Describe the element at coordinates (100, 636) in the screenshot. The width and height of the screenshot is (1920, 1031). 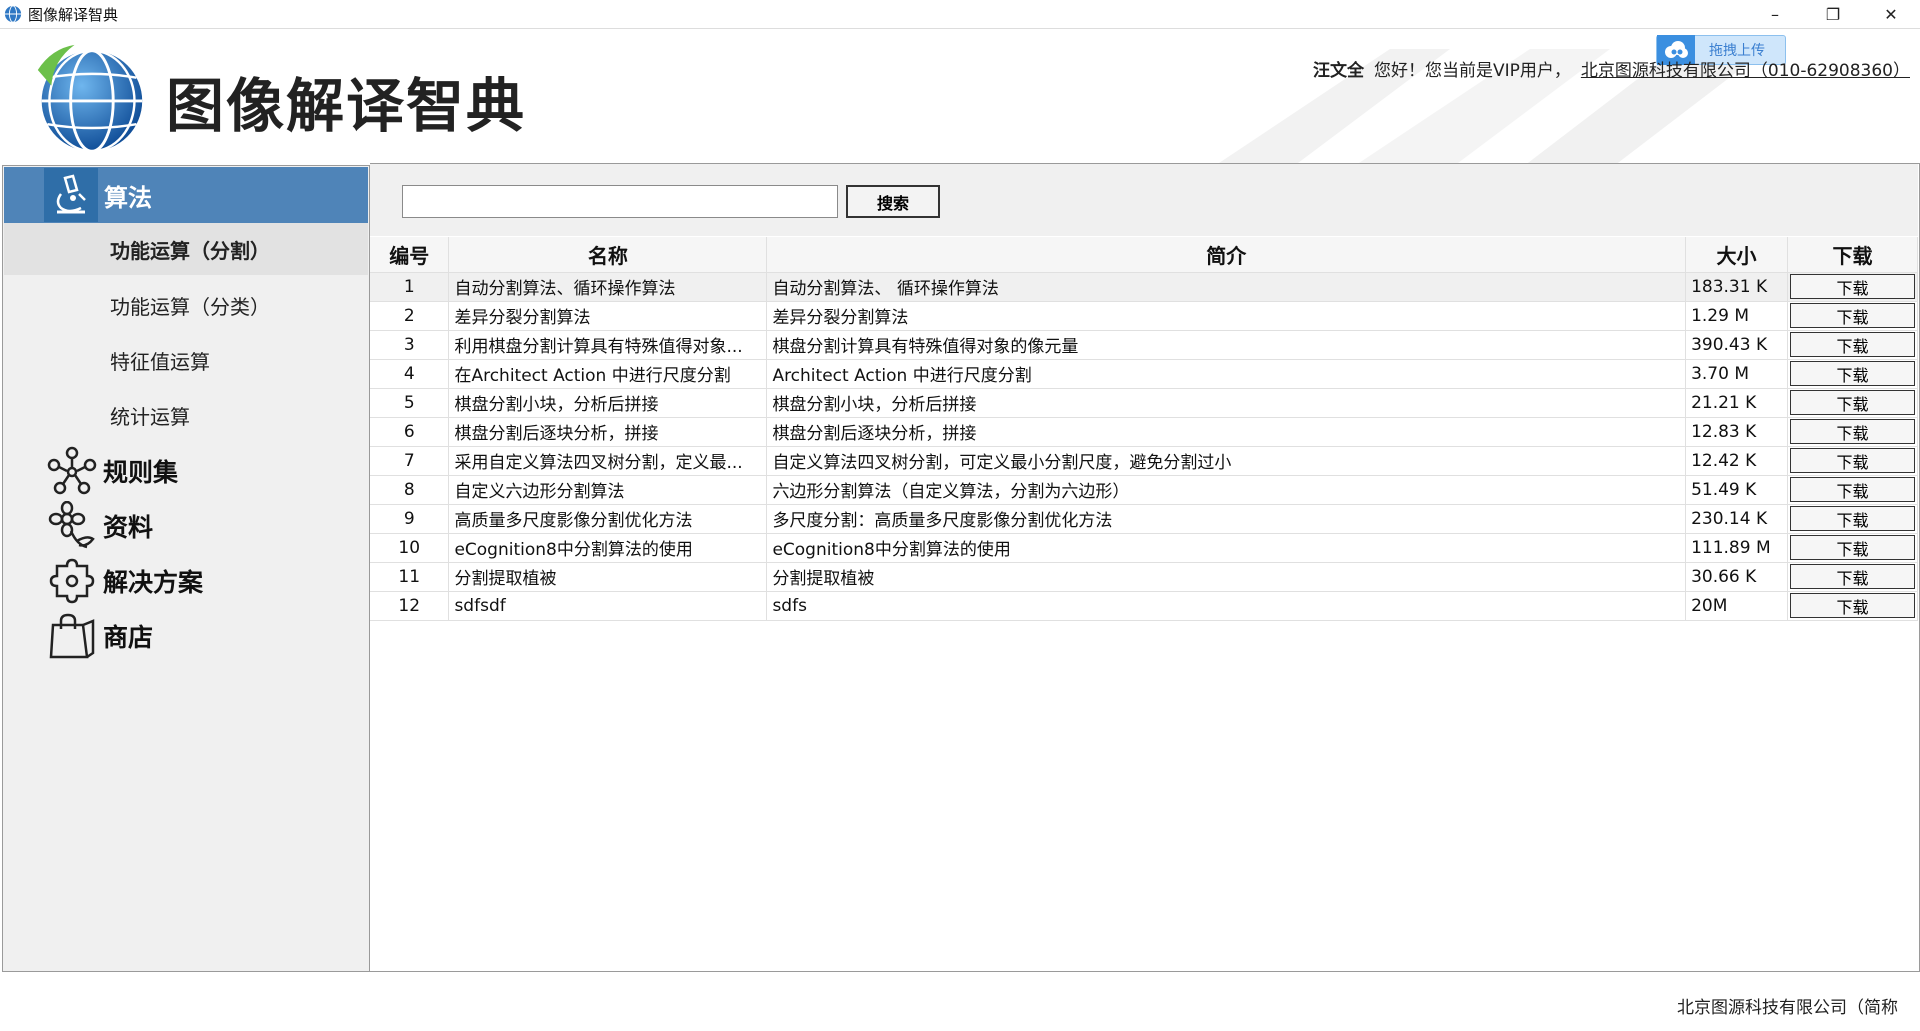
I see `sidebar-item-store: 商店` at that location.